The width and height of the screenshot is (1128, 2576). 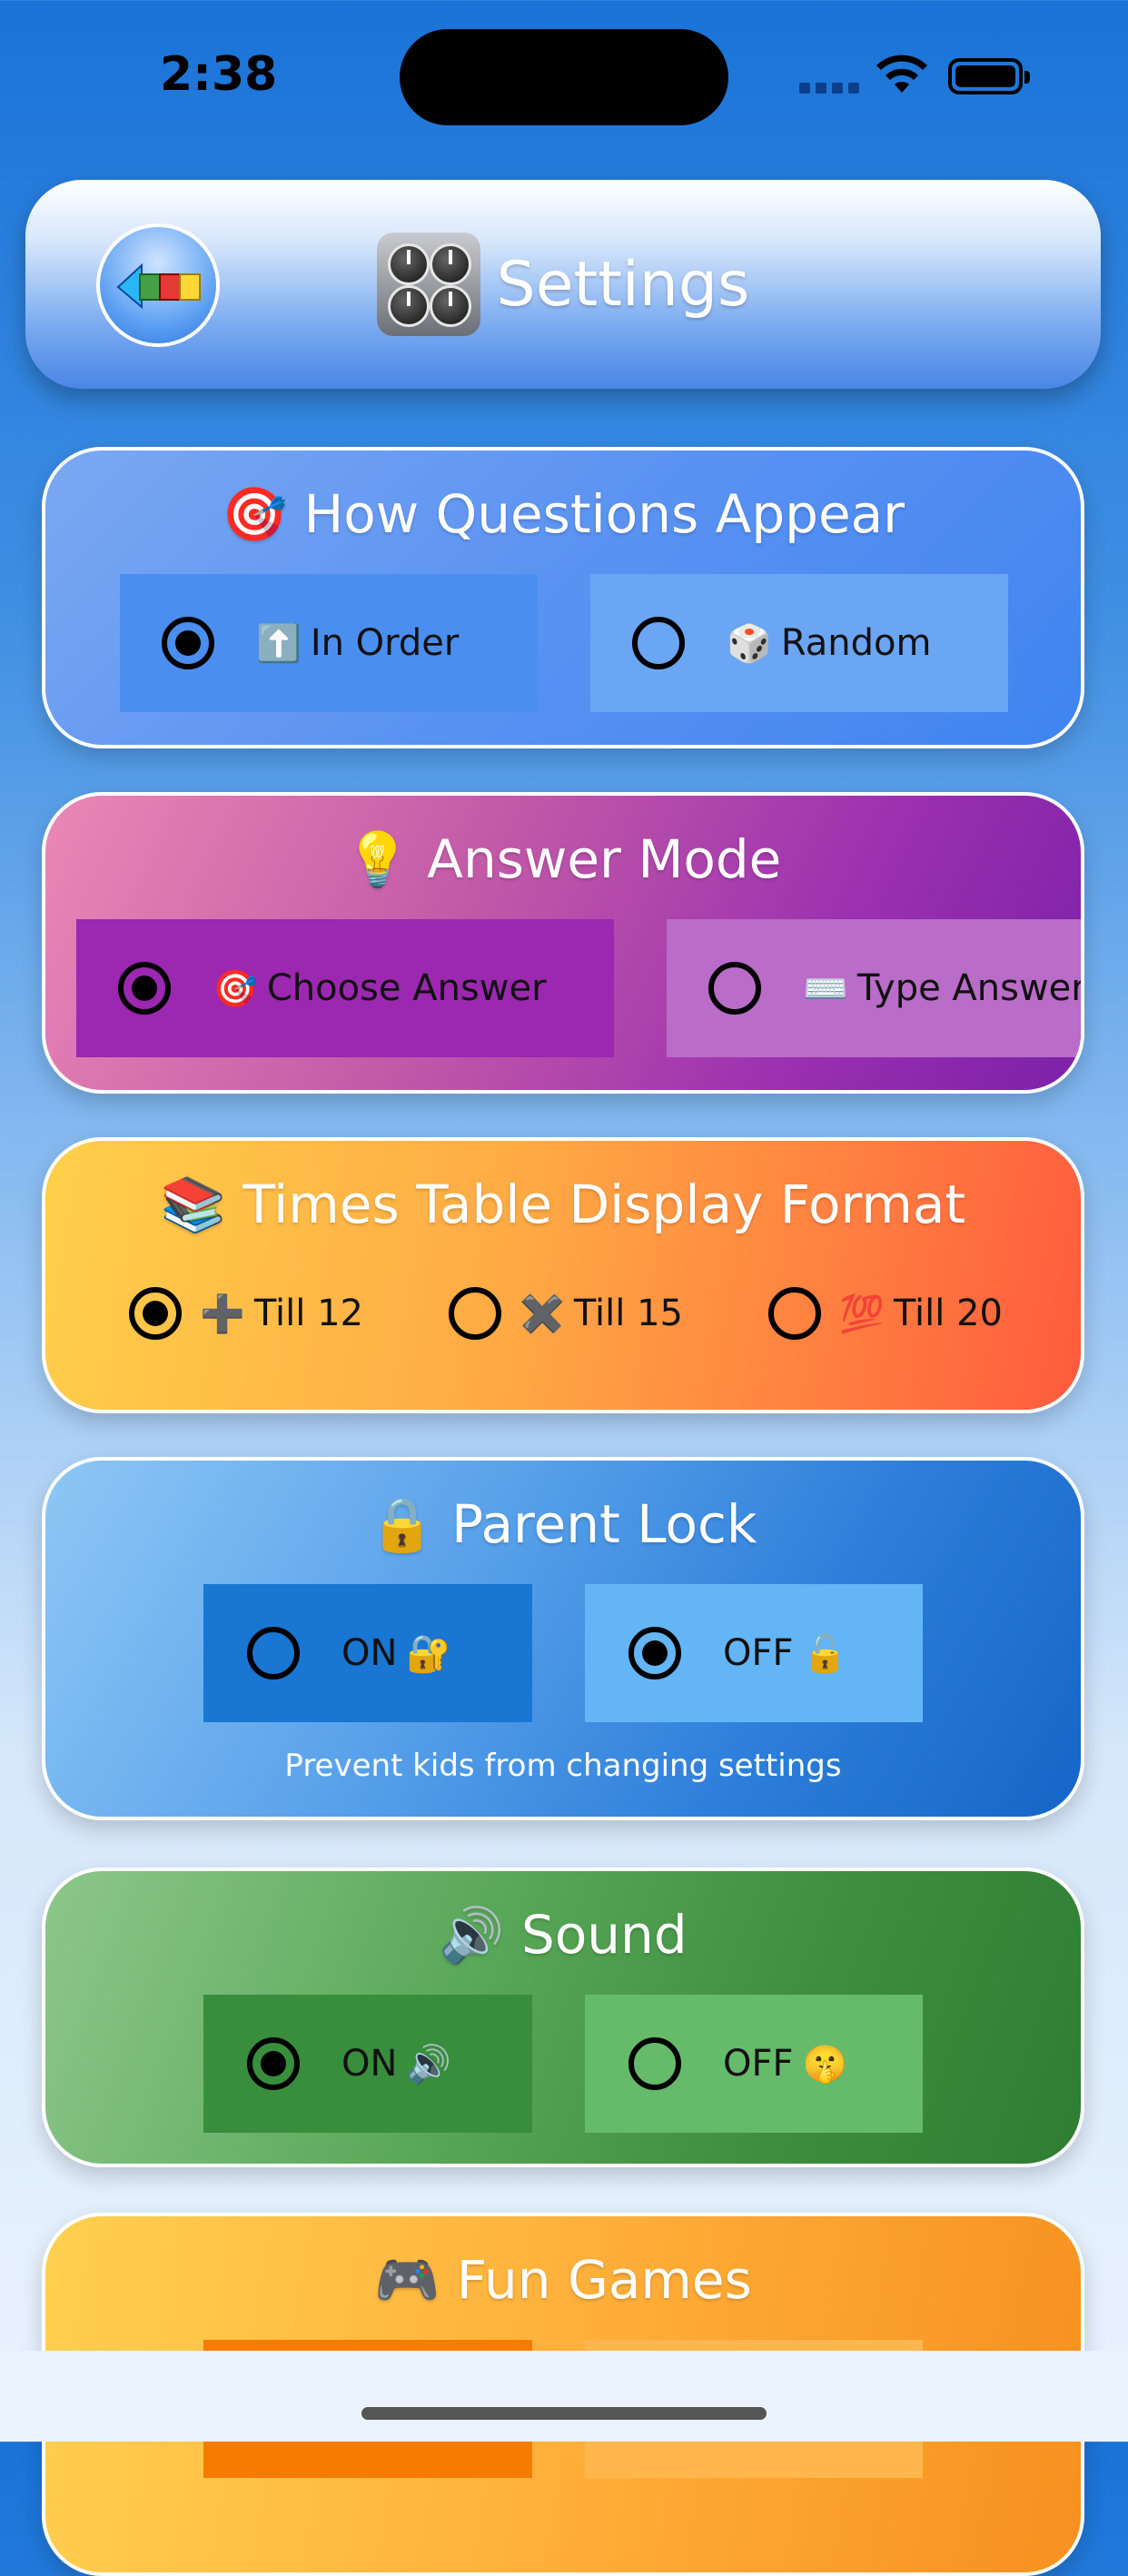 What do you see at coordinates (193, 1204) in the screenshot?
I see `books-icon: 📚` at bounding box center [193, 1204].